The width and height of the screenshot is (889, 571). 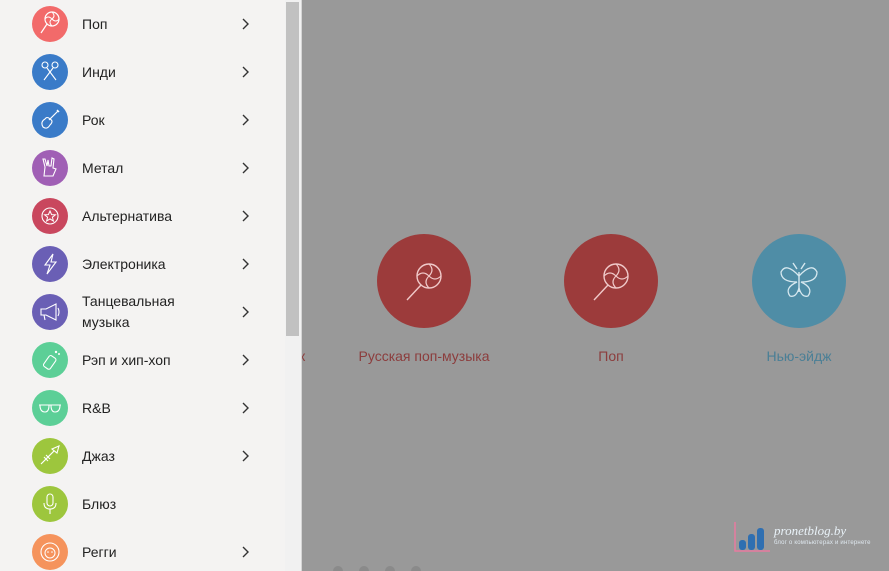 What do you see at coordinates (142, 168) in the screenshot?
I see `genre-menu-item: Метал` at bounding box center [142, 168].